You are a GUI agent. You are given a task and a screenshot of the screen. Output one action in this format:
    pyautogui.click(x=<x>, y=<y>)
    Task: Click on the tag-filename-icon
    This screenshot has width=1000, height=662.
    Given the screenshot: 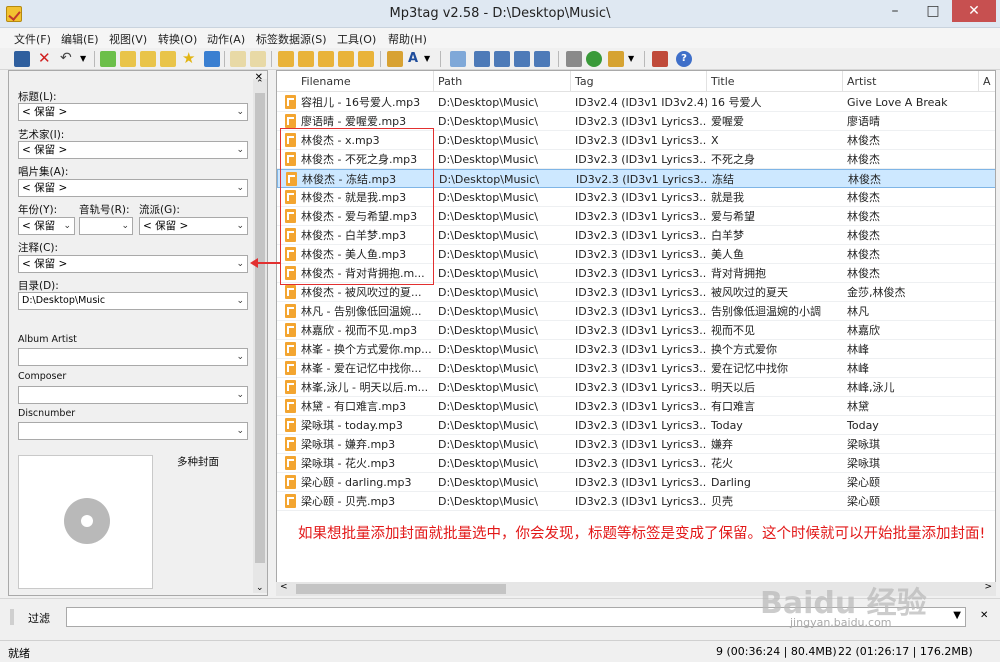 What is the action you would take?
    pyautogui.click(x=286, y=59)
    